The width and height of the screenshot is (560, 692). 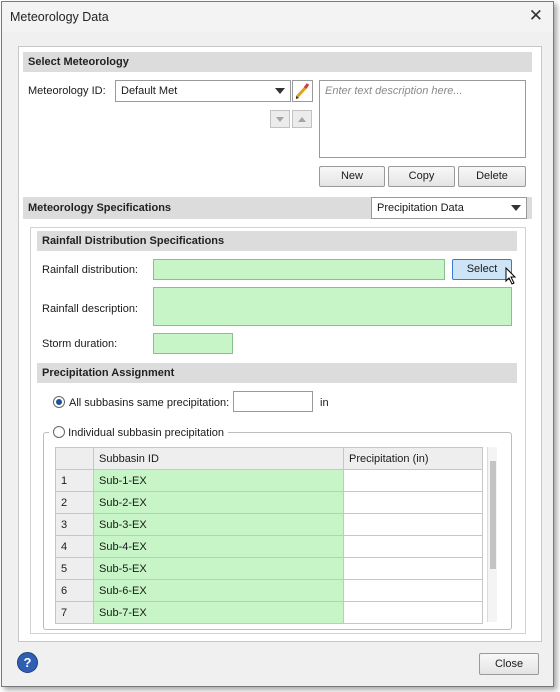 I want to click on same-precipitation-radio, so click(x=59, y=402).